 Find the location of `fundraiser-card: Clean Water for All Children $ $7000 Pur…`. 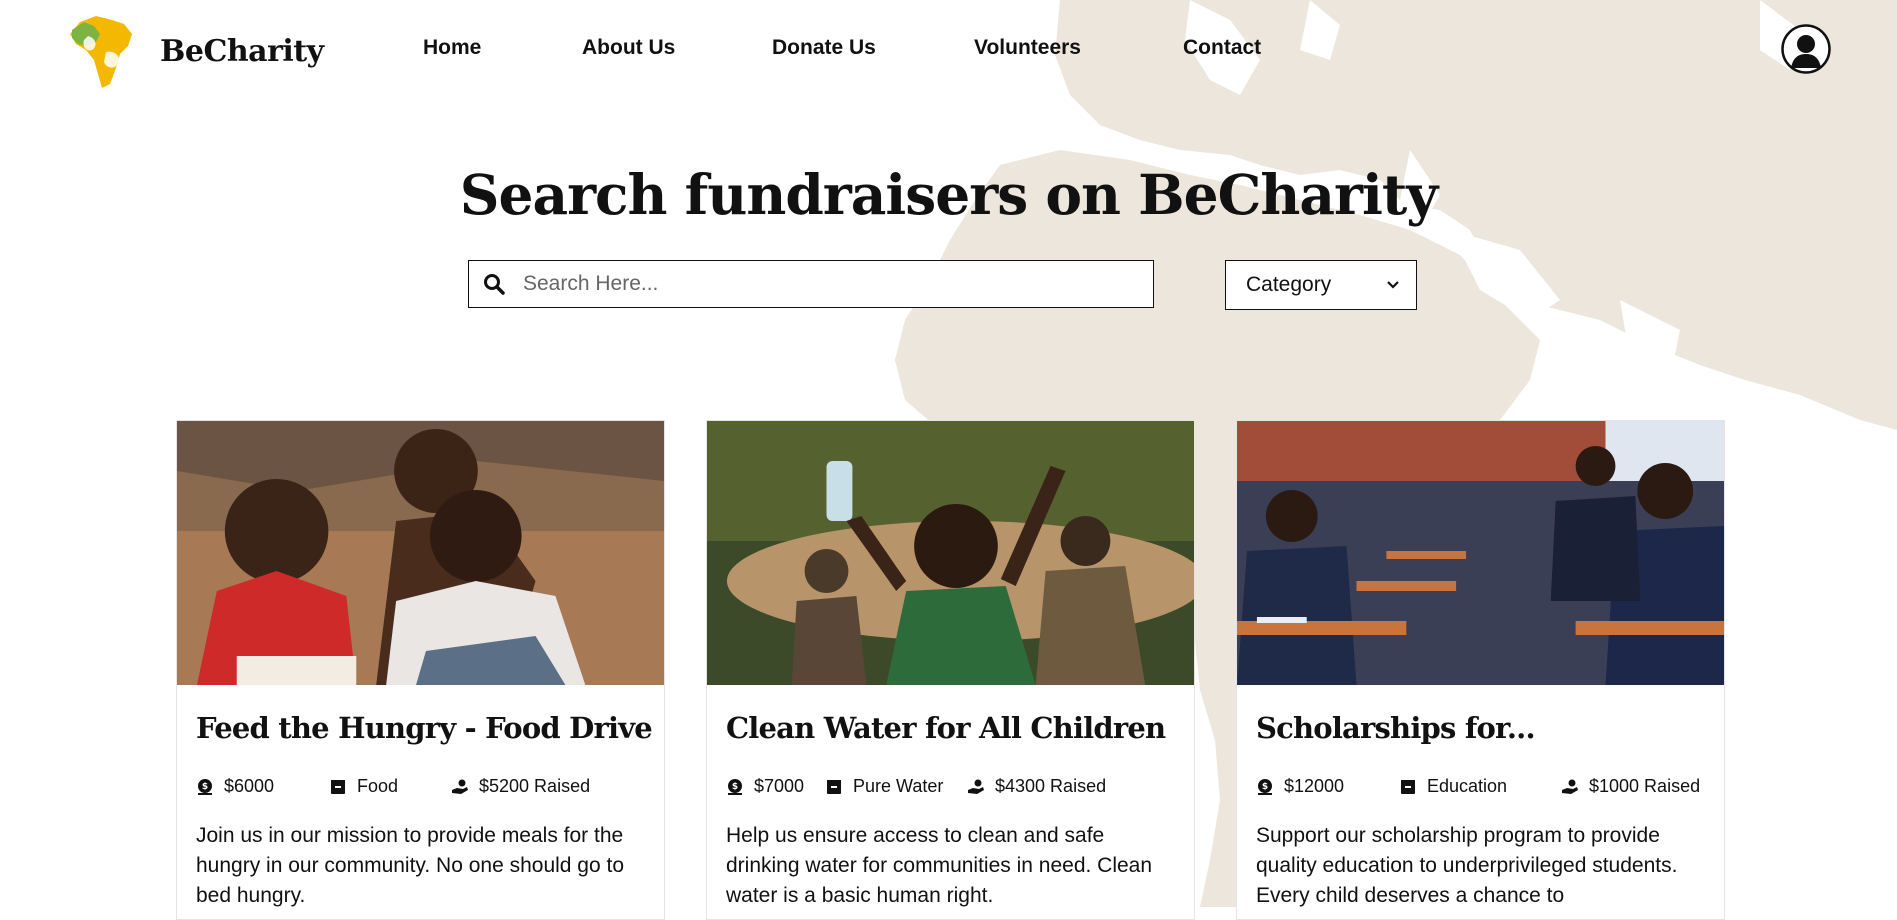

fundraiser-card: Clean Water for All Children $ $7000 Pur… is located at coordinates (950, 670).